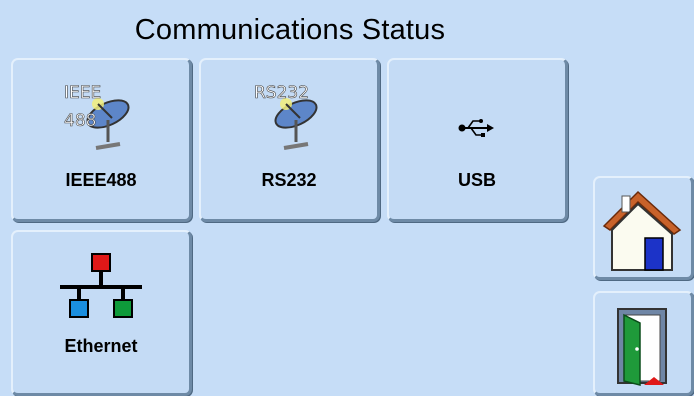  What do you see at coordinates (101, 287) in the screenshot?
I see `network-icon` at bounding box center [101, 287].